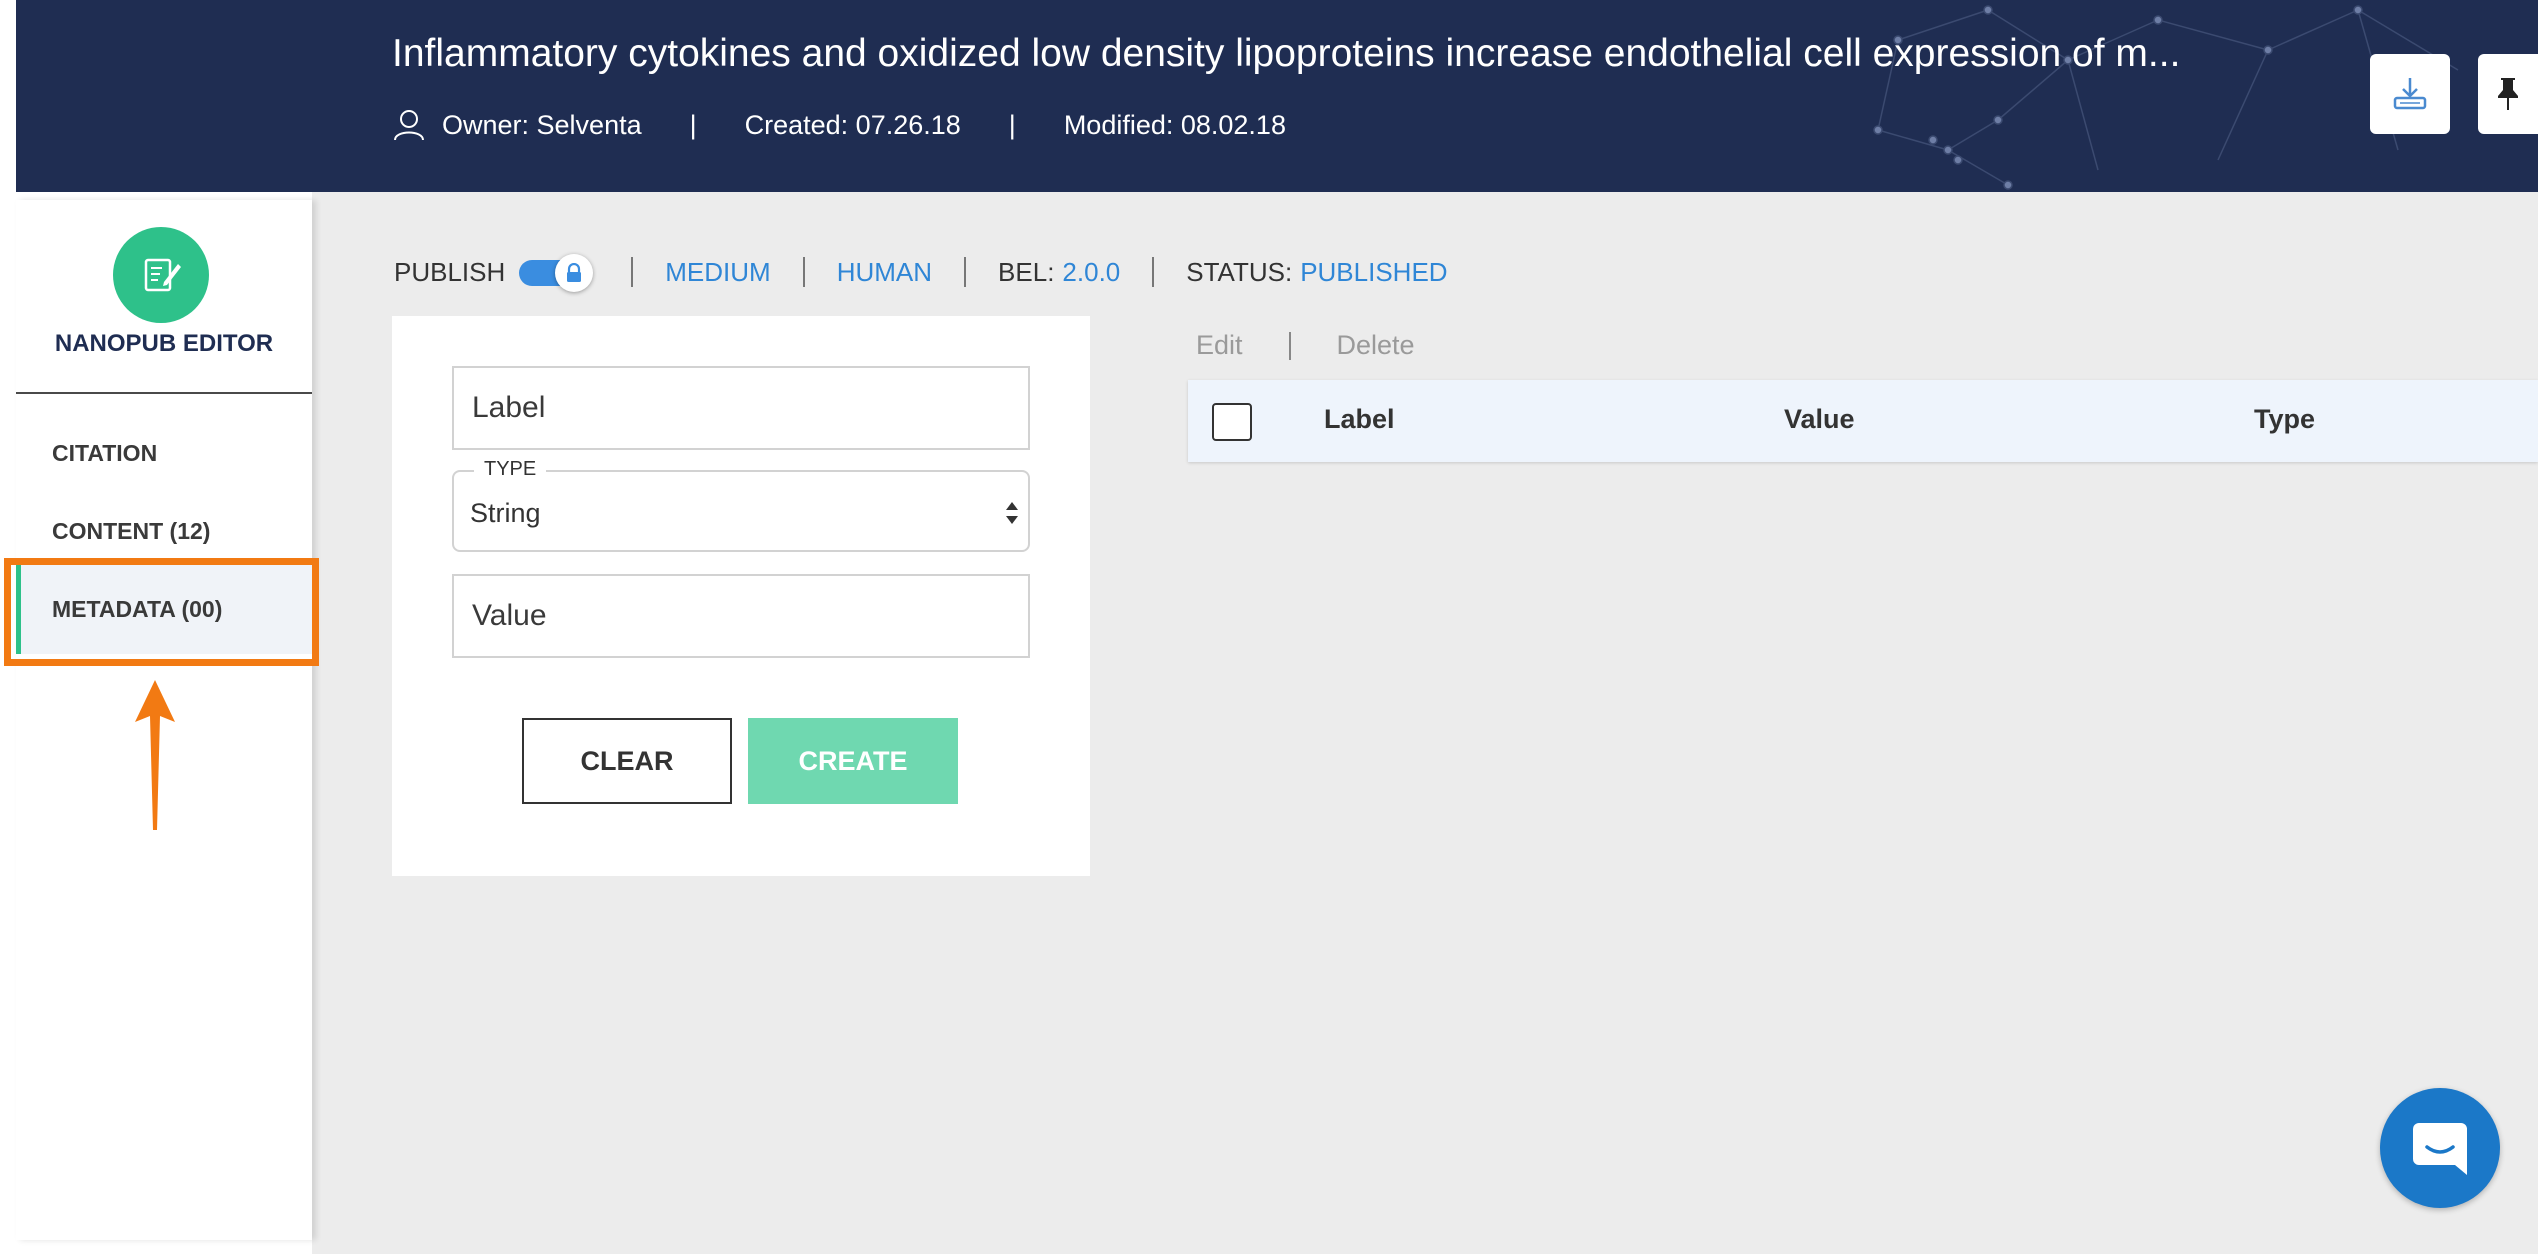 Image resolution: width=2538 pixels, height=1254 pixels. Describe the element at coordinates (852, 124) in the screenshot. I see `created-text: Created: 07.26.18` at that location.